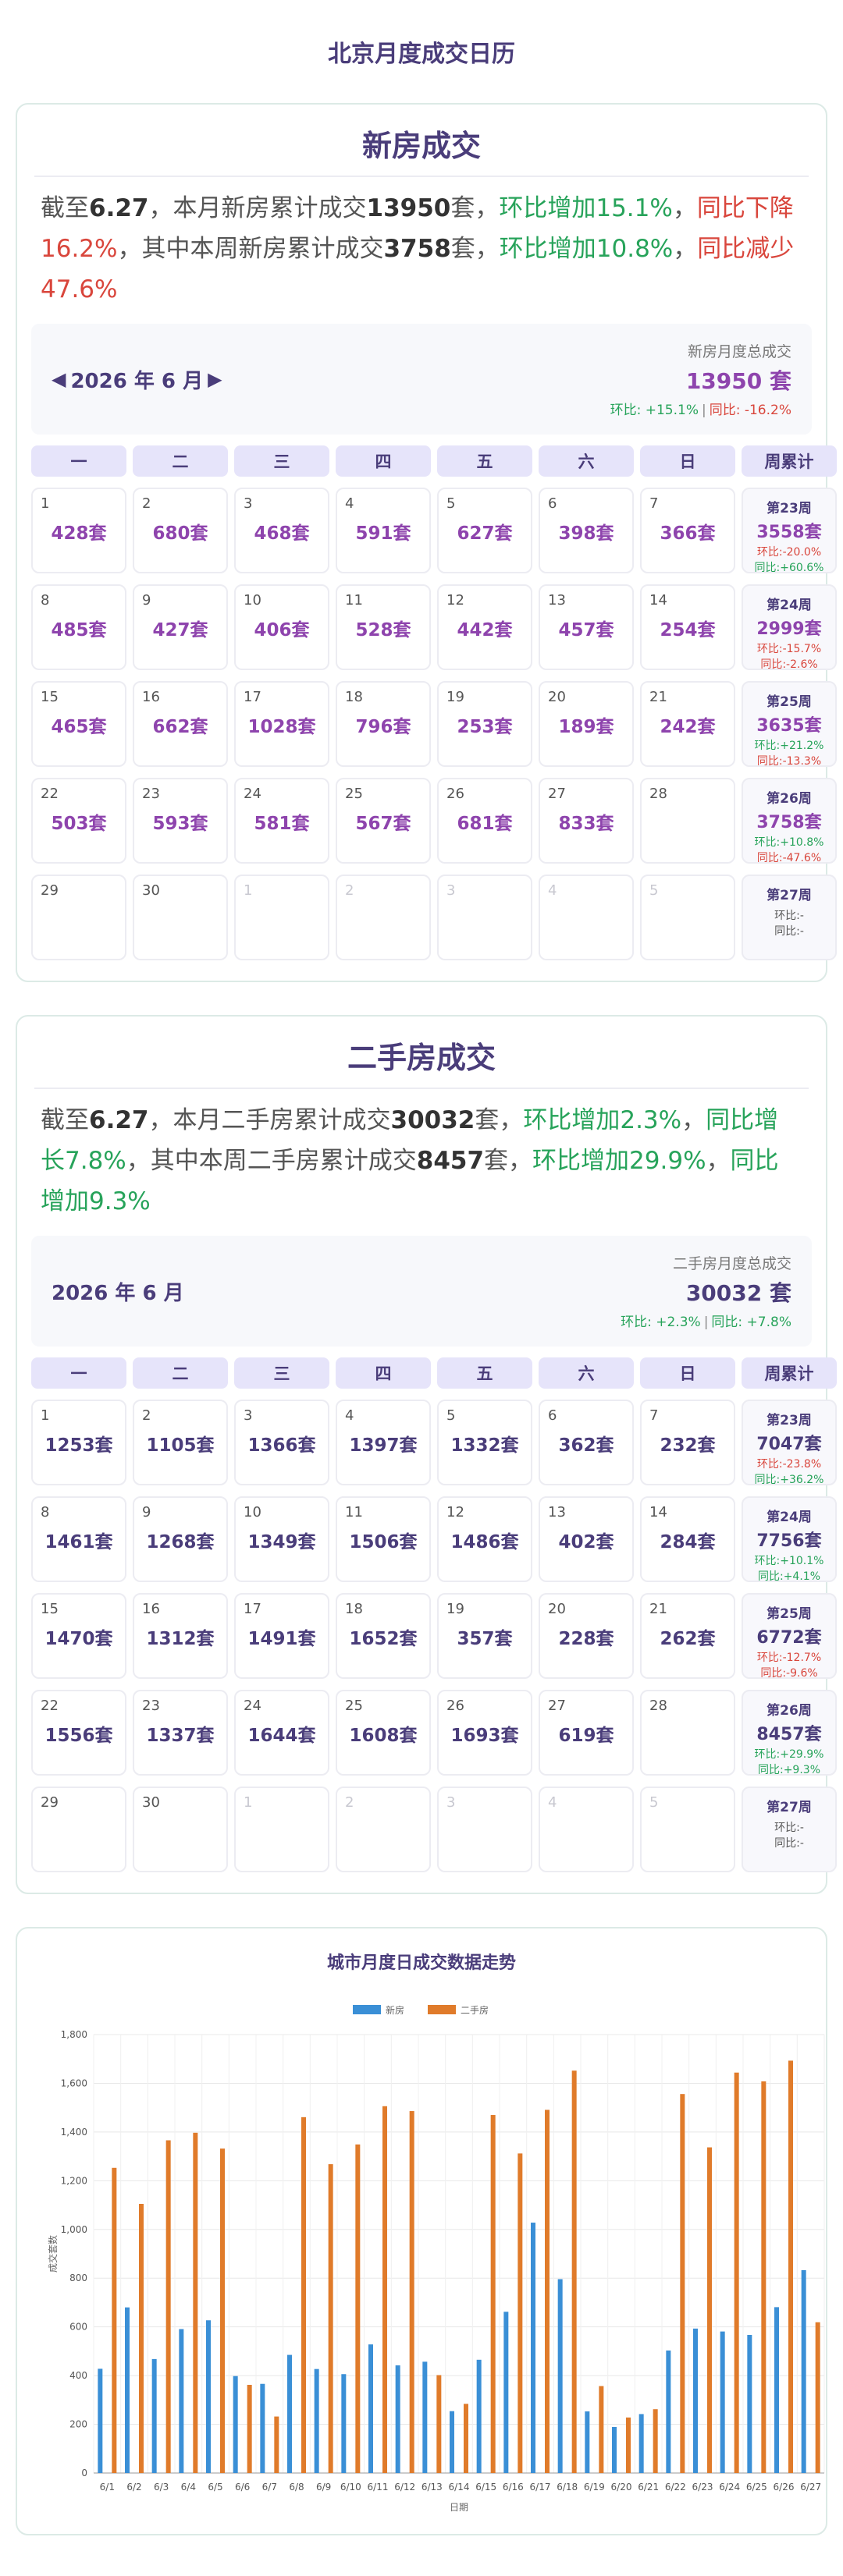  I want to click on calendar-day-cell: 7 232套, so click(687, 1442).